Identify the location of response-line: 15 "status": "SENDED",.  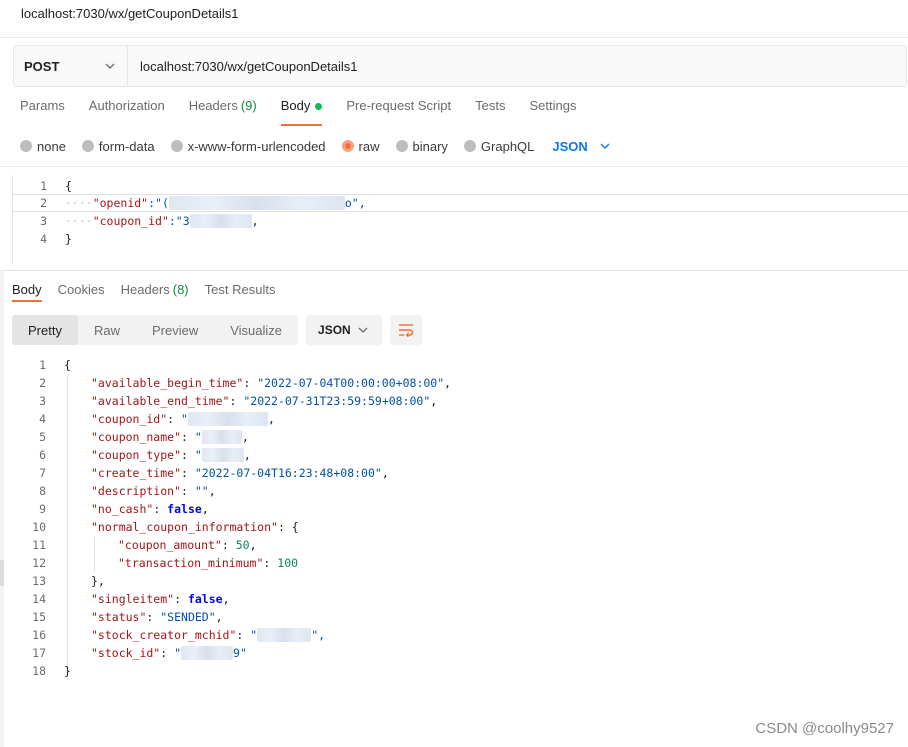
(127, 617).